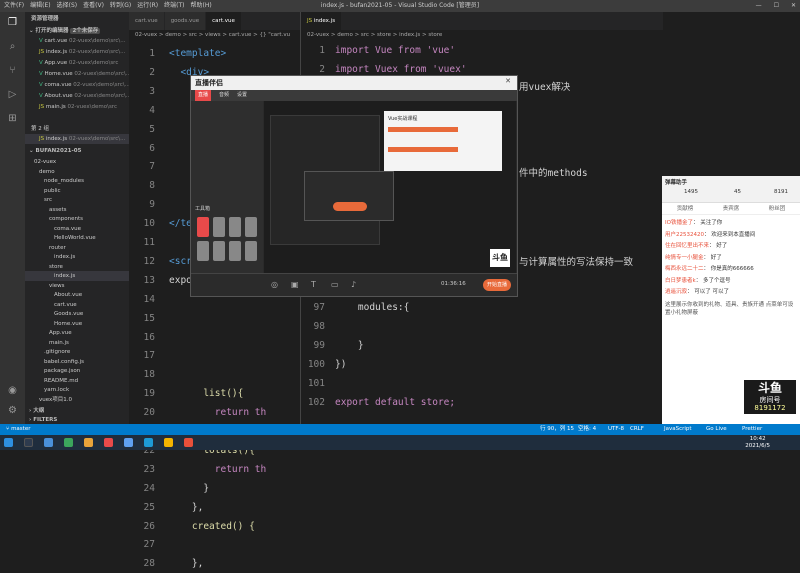 Image resolution: width=800 pixels, height=573 pixels. What do you see at coordinates (684, 269) in the screenshot?
I see `chat-username: 梅西永远二十二` at bounding box center [684, 269].